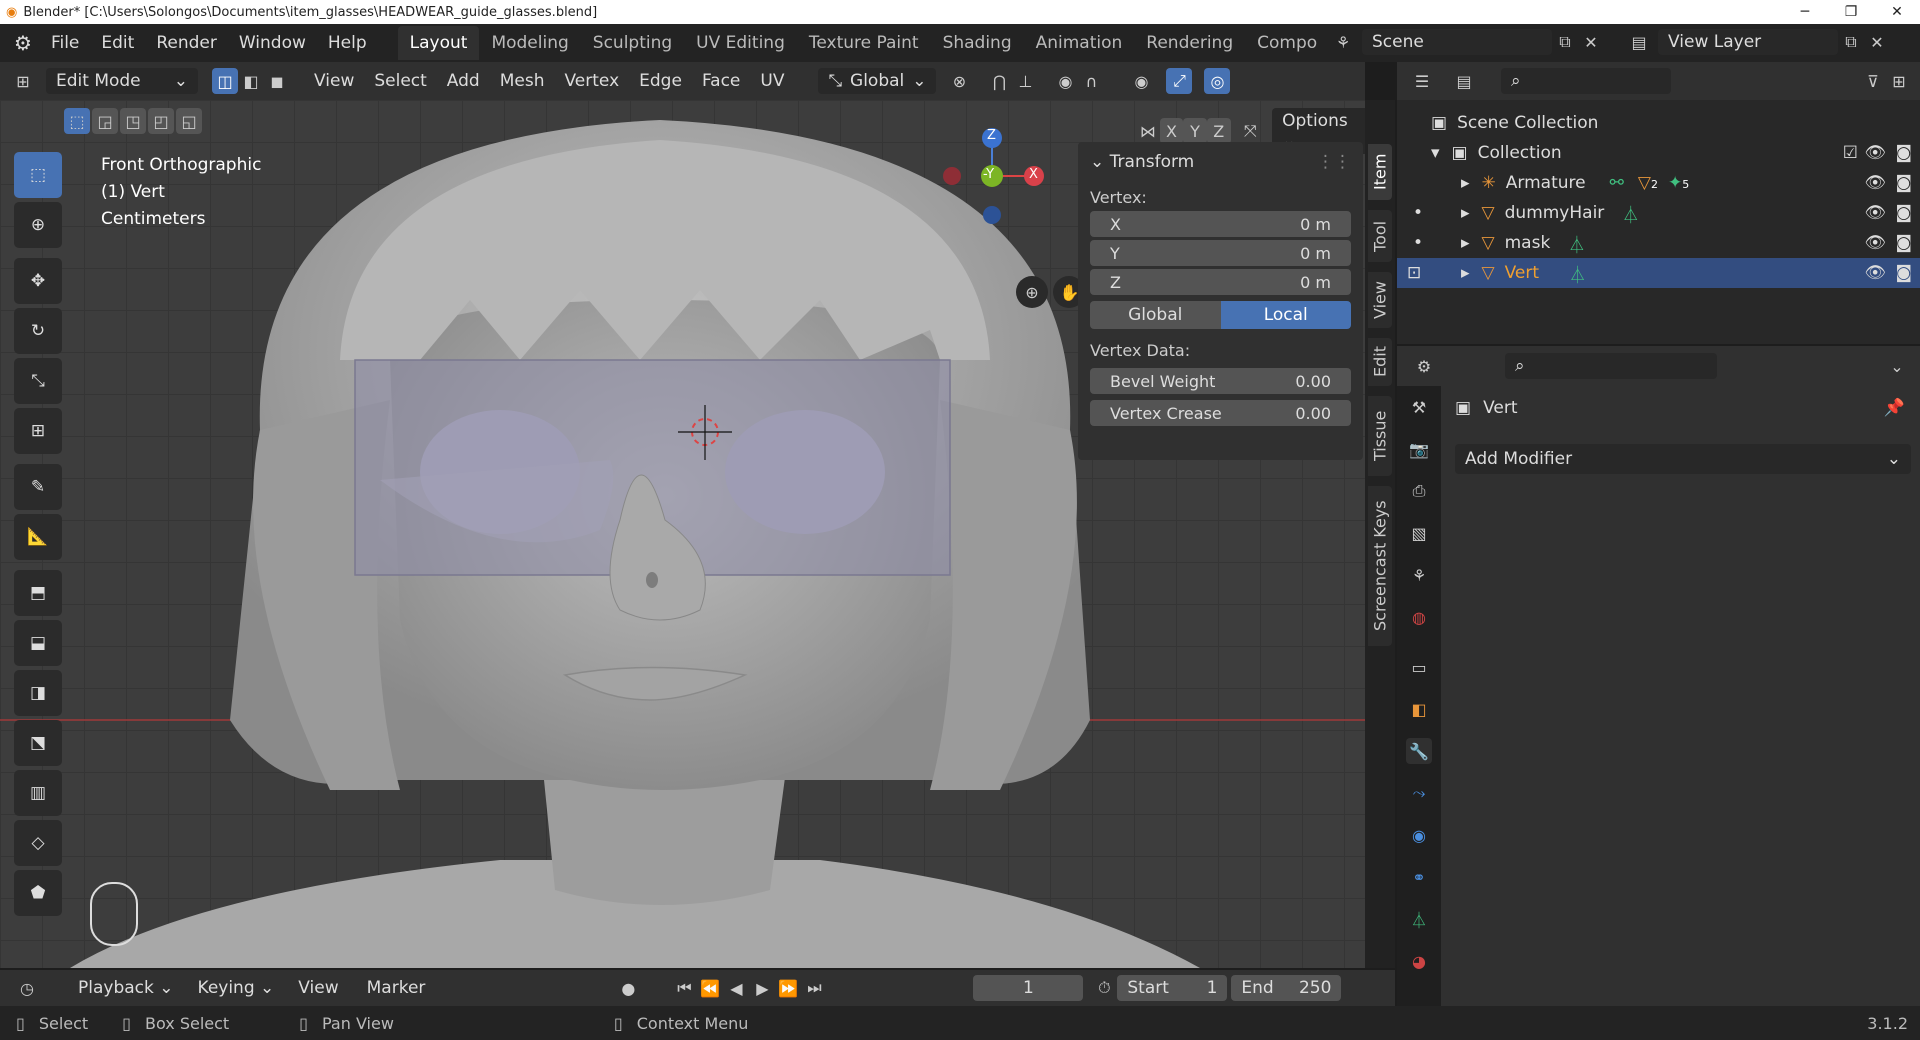 This screenshot has height=1040, width=1920. I want to click on properties-search-input: ⌕, so click(1611, 366).